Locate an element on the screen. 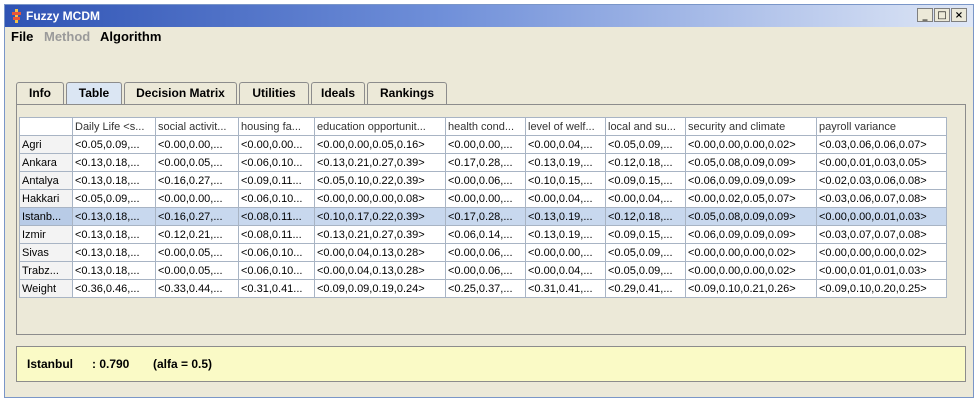 This screenshot has height=404, width=980. table-cell: <0.00,0.00,0.05,0.16> is located at coordinates (380, 144).